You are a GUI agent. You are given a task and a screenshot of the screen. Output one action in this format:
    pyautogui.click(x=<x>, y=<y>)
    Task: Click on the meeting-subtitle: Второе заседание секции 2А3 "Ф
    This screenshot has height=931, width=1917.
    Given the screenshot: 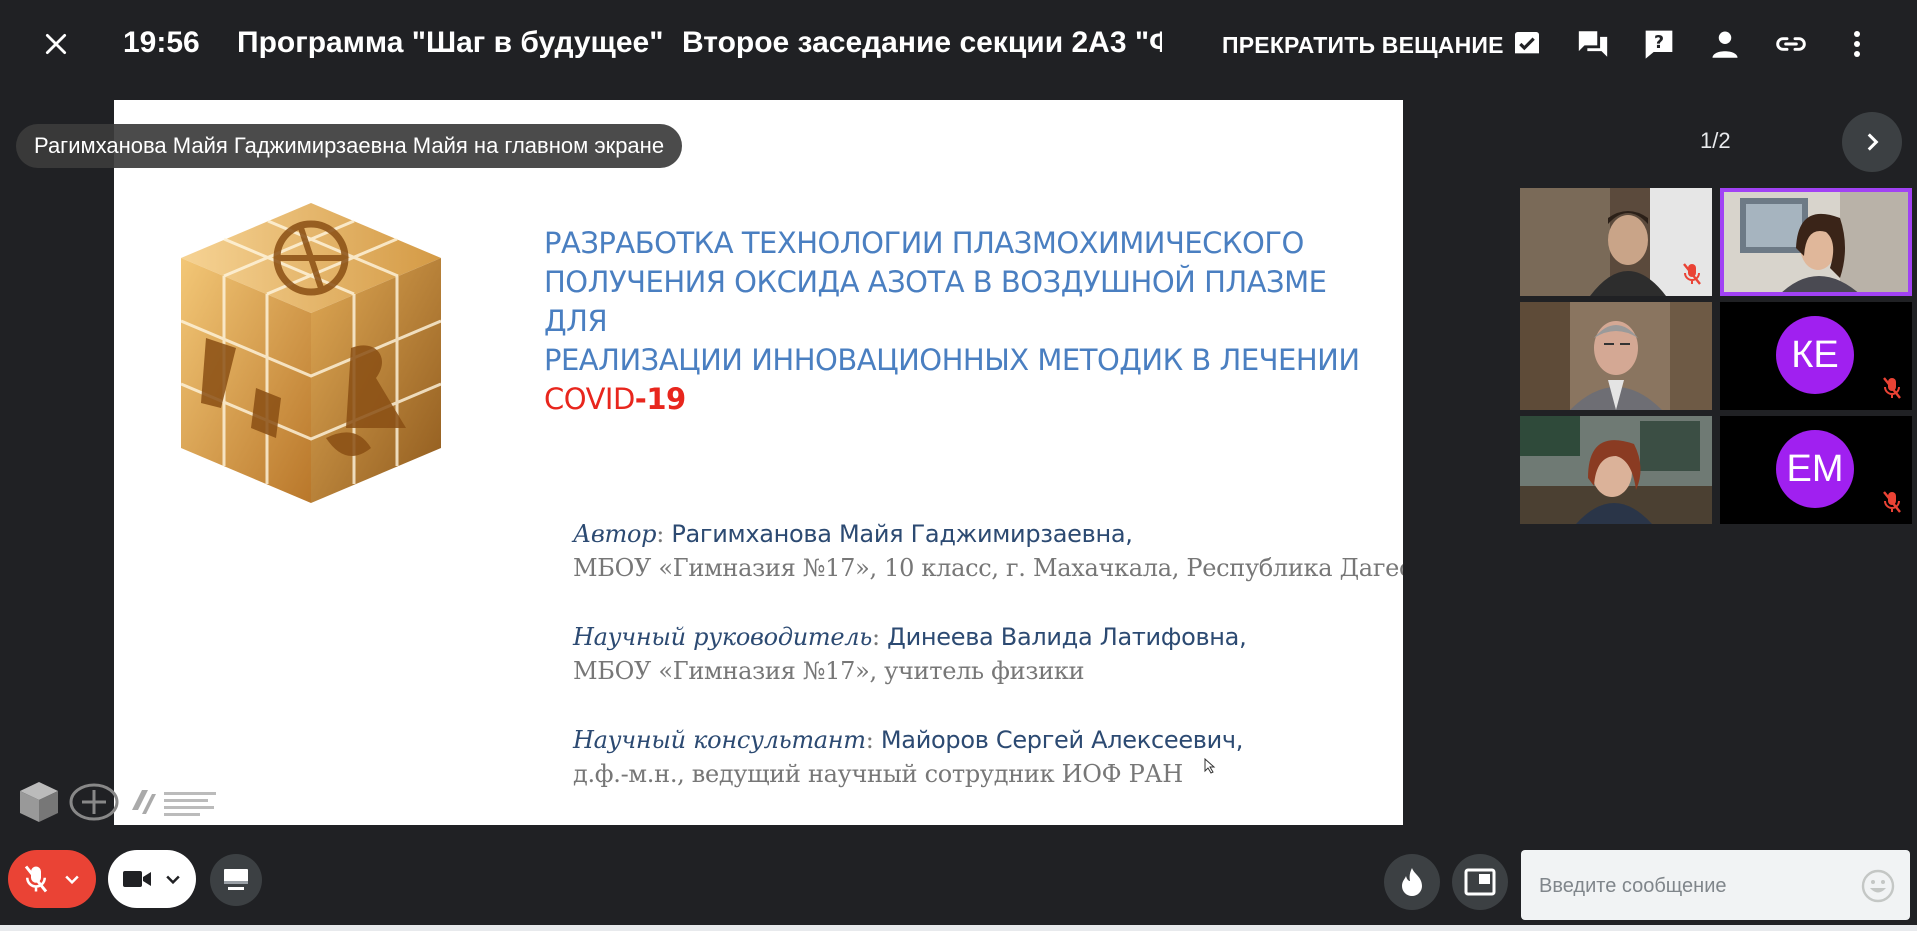 What is the action you would take?
    pyautogui.click(x=922, y=42)
    